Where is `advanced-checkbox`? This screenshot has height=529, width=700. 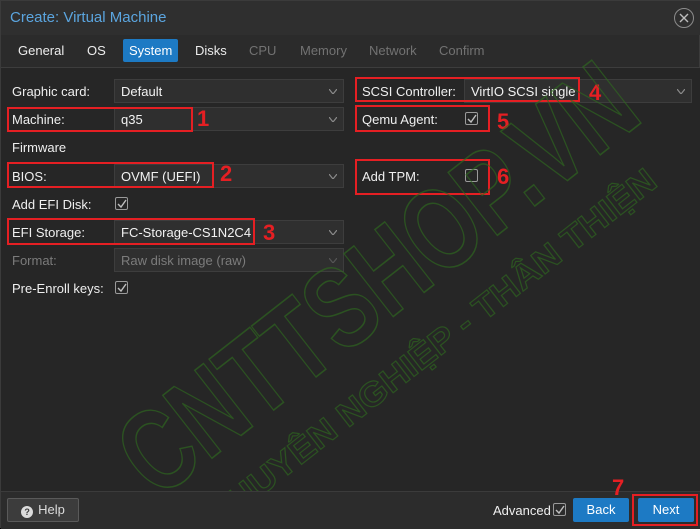
advanced-checkbox is located at coordinates (559, 509).